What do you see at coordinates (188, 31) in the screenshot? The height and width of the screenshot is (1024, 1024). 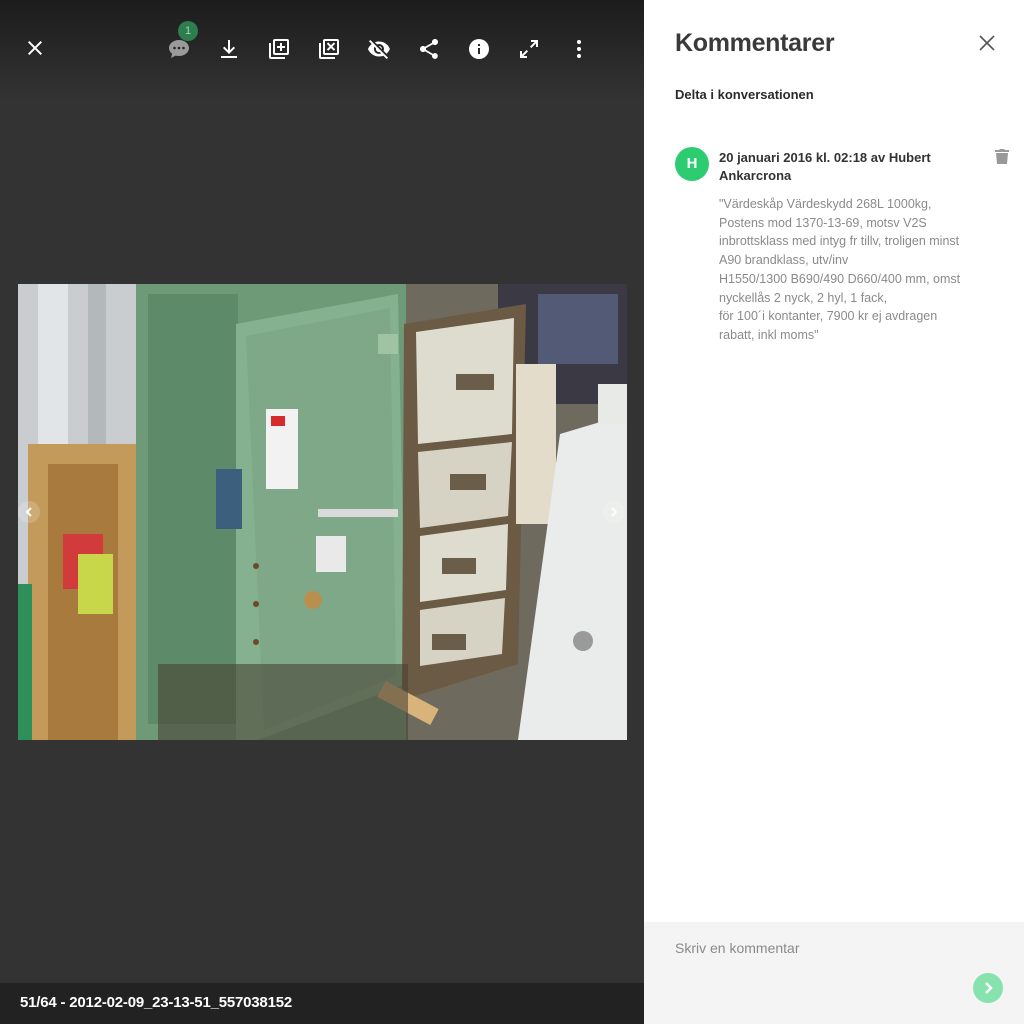 I see `comment-count-badge: 1` at bounding box center [188, 31].